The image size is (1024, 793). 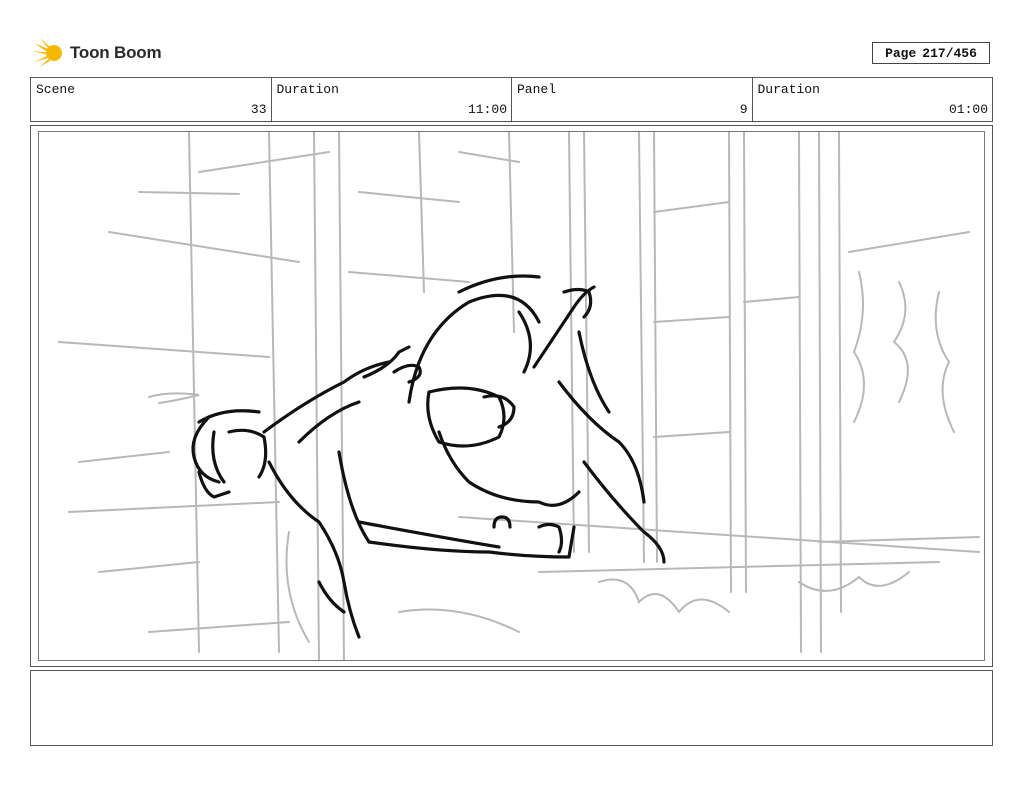 What do you see at coordinates (151, 99) in the screenshot?
I see `scene-cell: Scene 33` at bounding box center [151, 99].